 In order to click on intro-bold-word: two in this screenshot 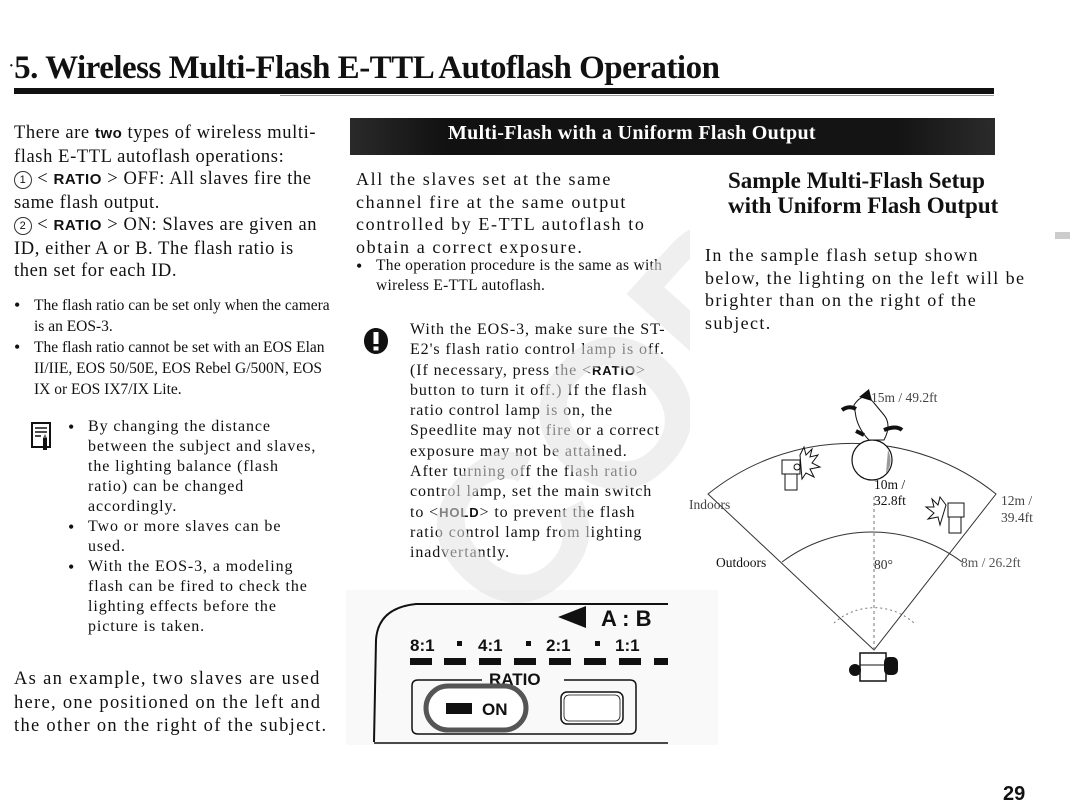, I will do `click(108, 133)`.